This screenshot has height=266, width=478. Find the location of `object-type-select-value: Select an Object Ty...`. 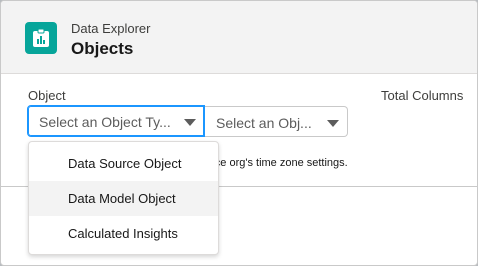

object-type-select-value: Select an Object Ty... is located at coordinates (105, 122).